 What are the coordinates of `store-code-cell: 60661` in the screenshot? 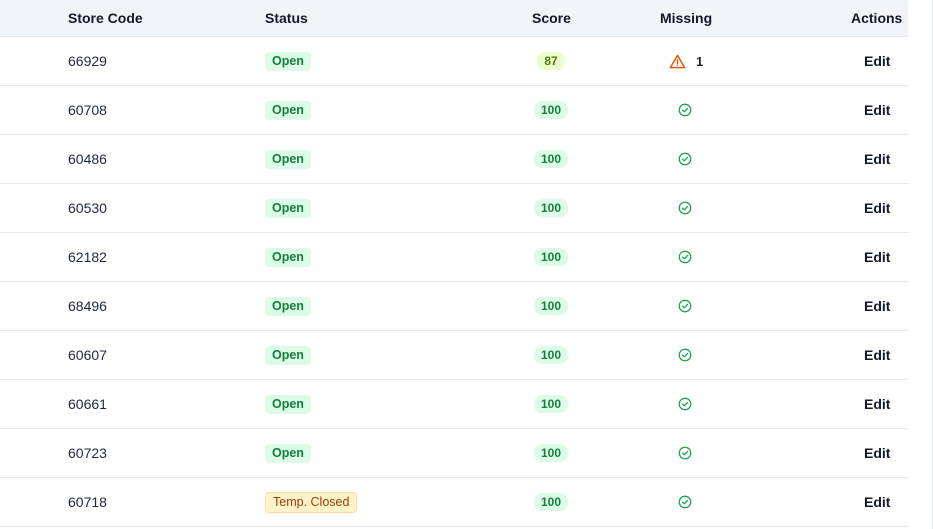 It's located at (87, 404).